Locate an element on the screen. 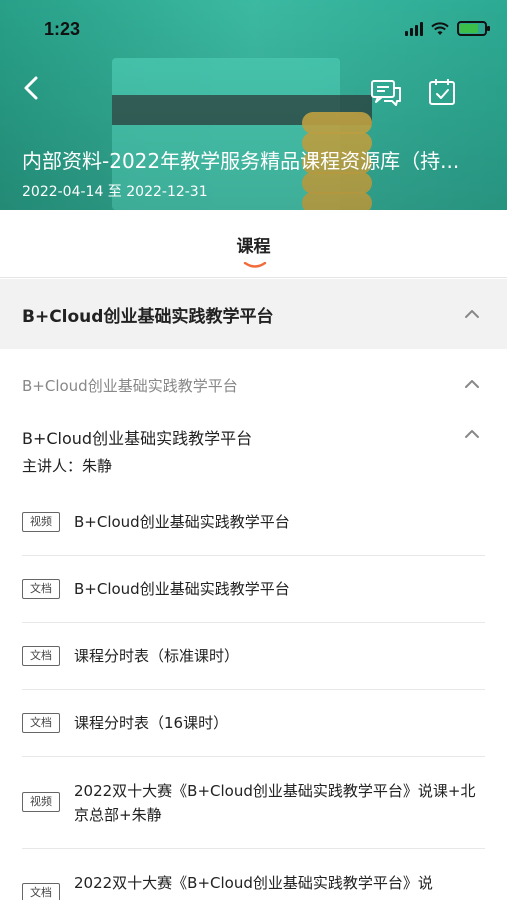 The width and height of the screenshot is (507, 900). tab-active-indicator is located at coordinates (255, 265).